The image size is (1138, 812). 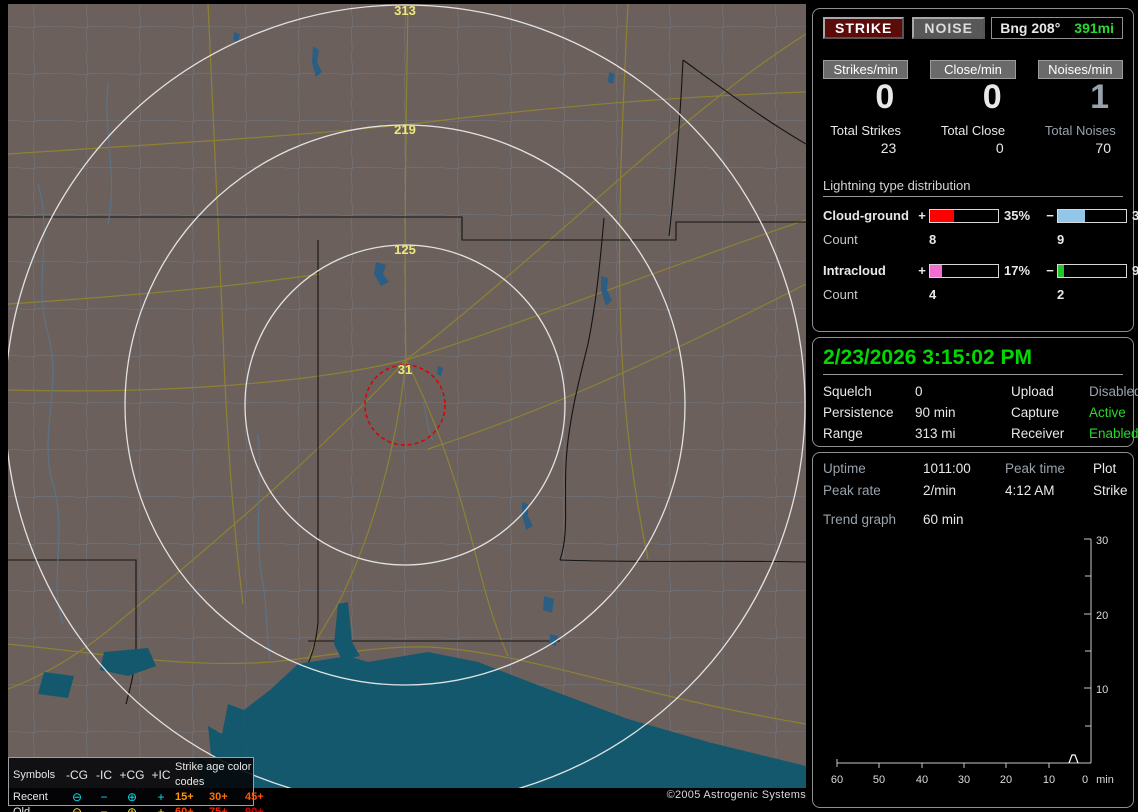 What do you see at coordinates (132, 774) in the screenshot?
I see `legend-col-pos-cg: +CG` at bounding box center [132, 774].